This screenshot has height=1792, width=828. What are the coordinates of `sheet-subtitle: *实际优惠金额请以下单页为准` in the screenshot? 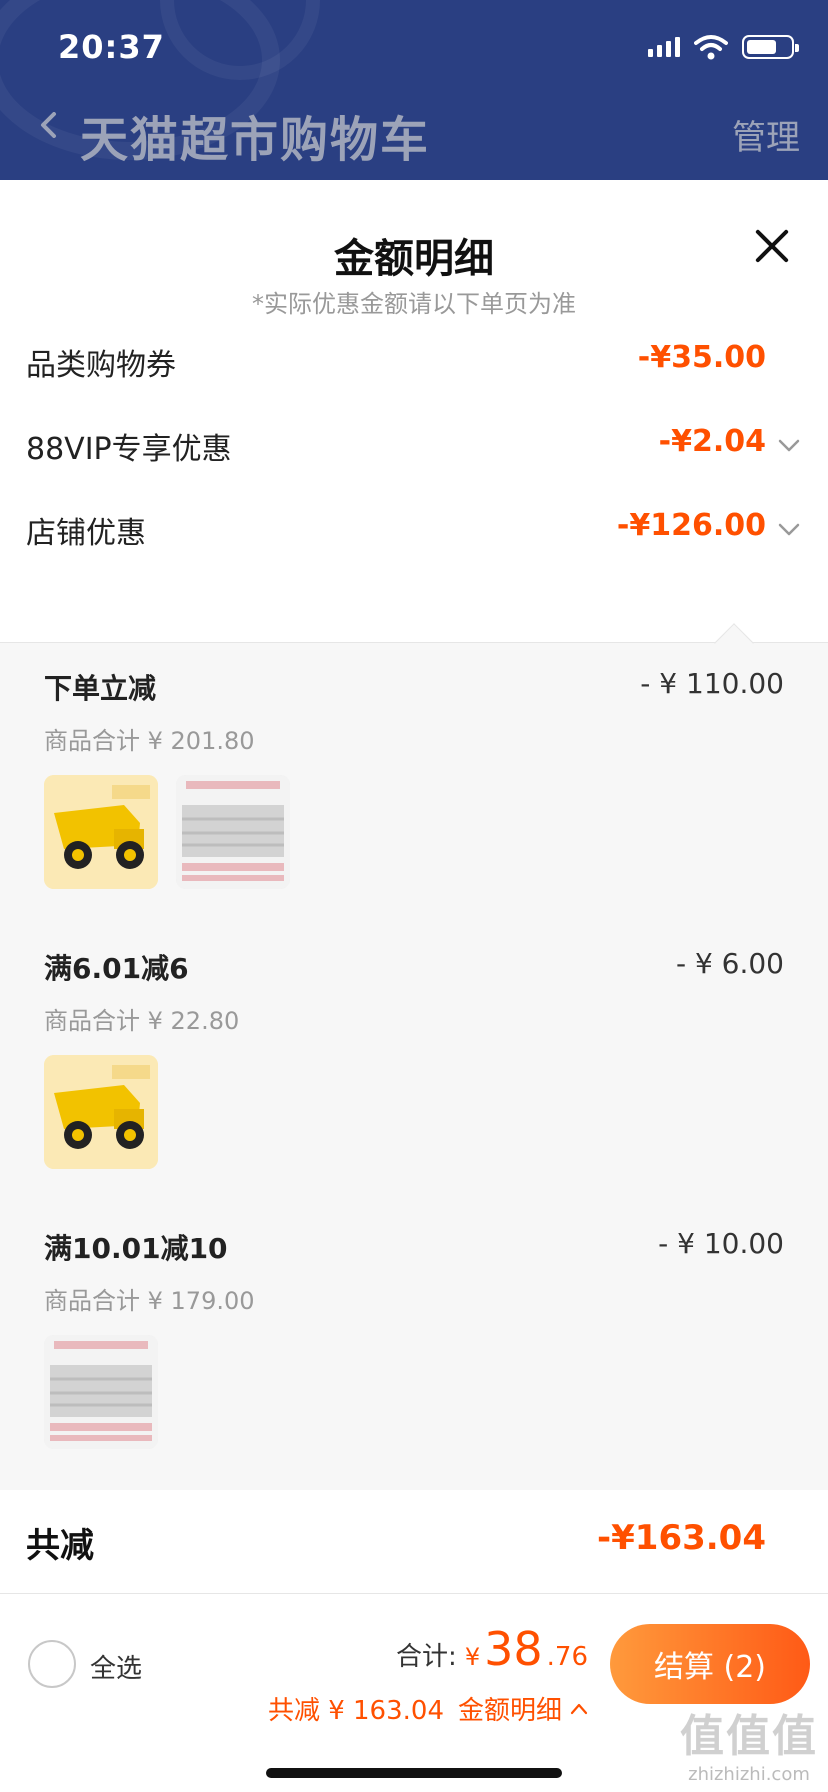 It's located at (414, 304).